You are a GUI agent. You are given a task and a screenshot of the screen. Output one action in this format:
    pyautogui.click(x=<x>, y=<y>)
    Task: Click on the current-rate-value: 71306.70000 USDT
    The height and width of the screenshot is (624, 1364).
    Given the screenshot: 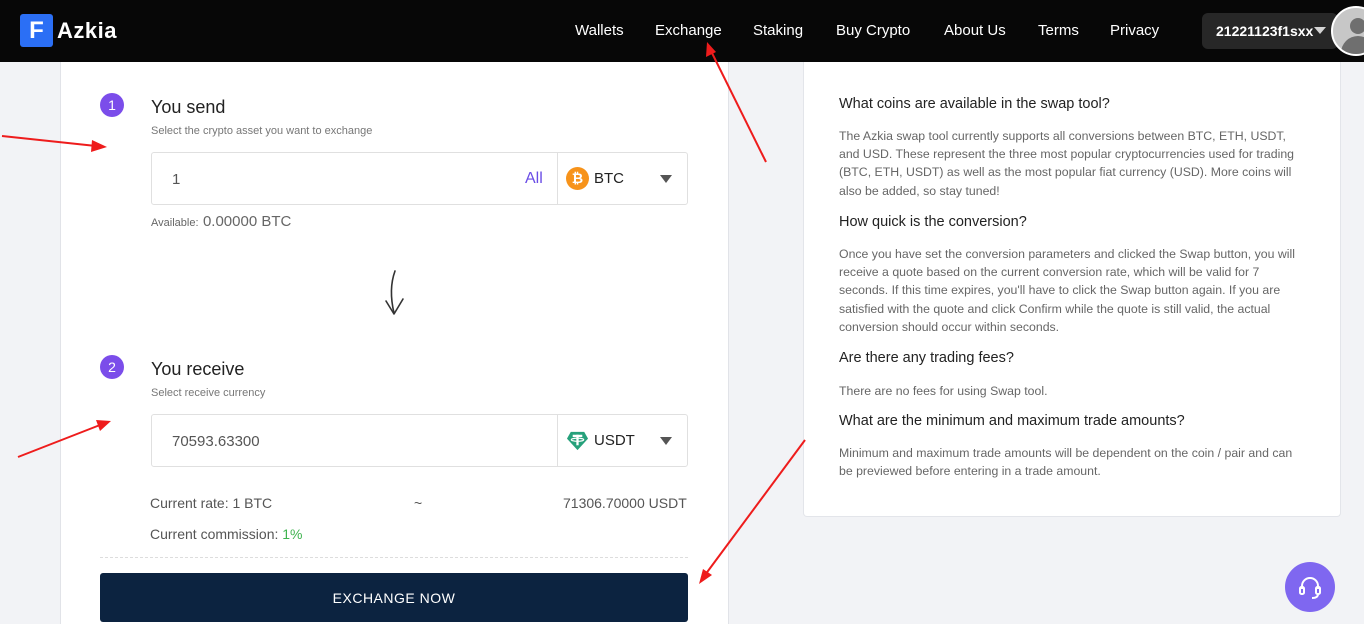 What is the action you would take?
    pyautogui.click(x=625, y=503)
    